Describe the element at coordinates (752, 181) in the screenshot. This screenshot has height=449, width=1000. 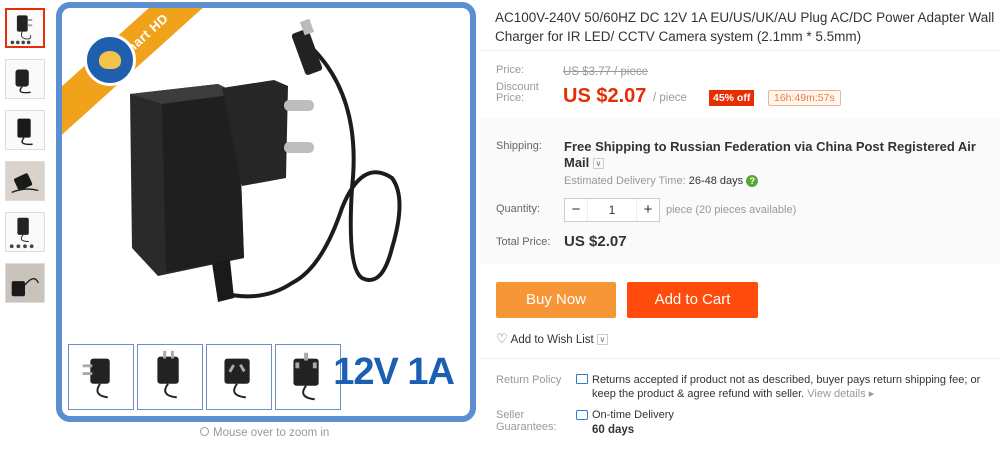
I see `help-icon: ?` at that location.